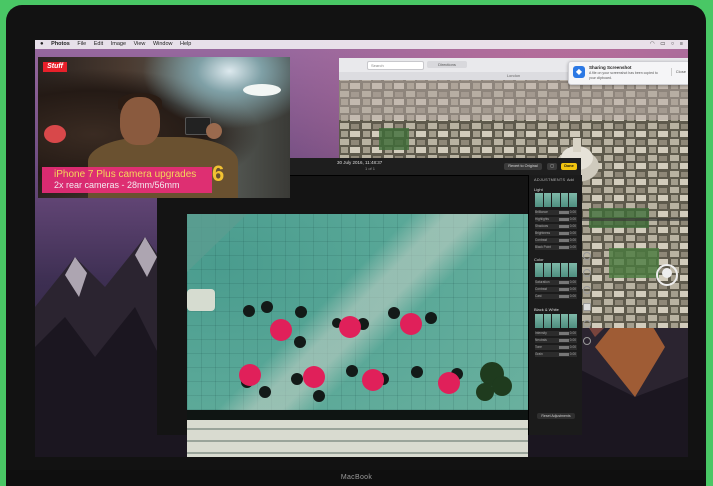 The image size is (713, 486). What do you see at coordinates (556, 416) in the screenshot?
I see `reset-adjustments-button: Reset Adjustments` at bounding box center [556, 416].